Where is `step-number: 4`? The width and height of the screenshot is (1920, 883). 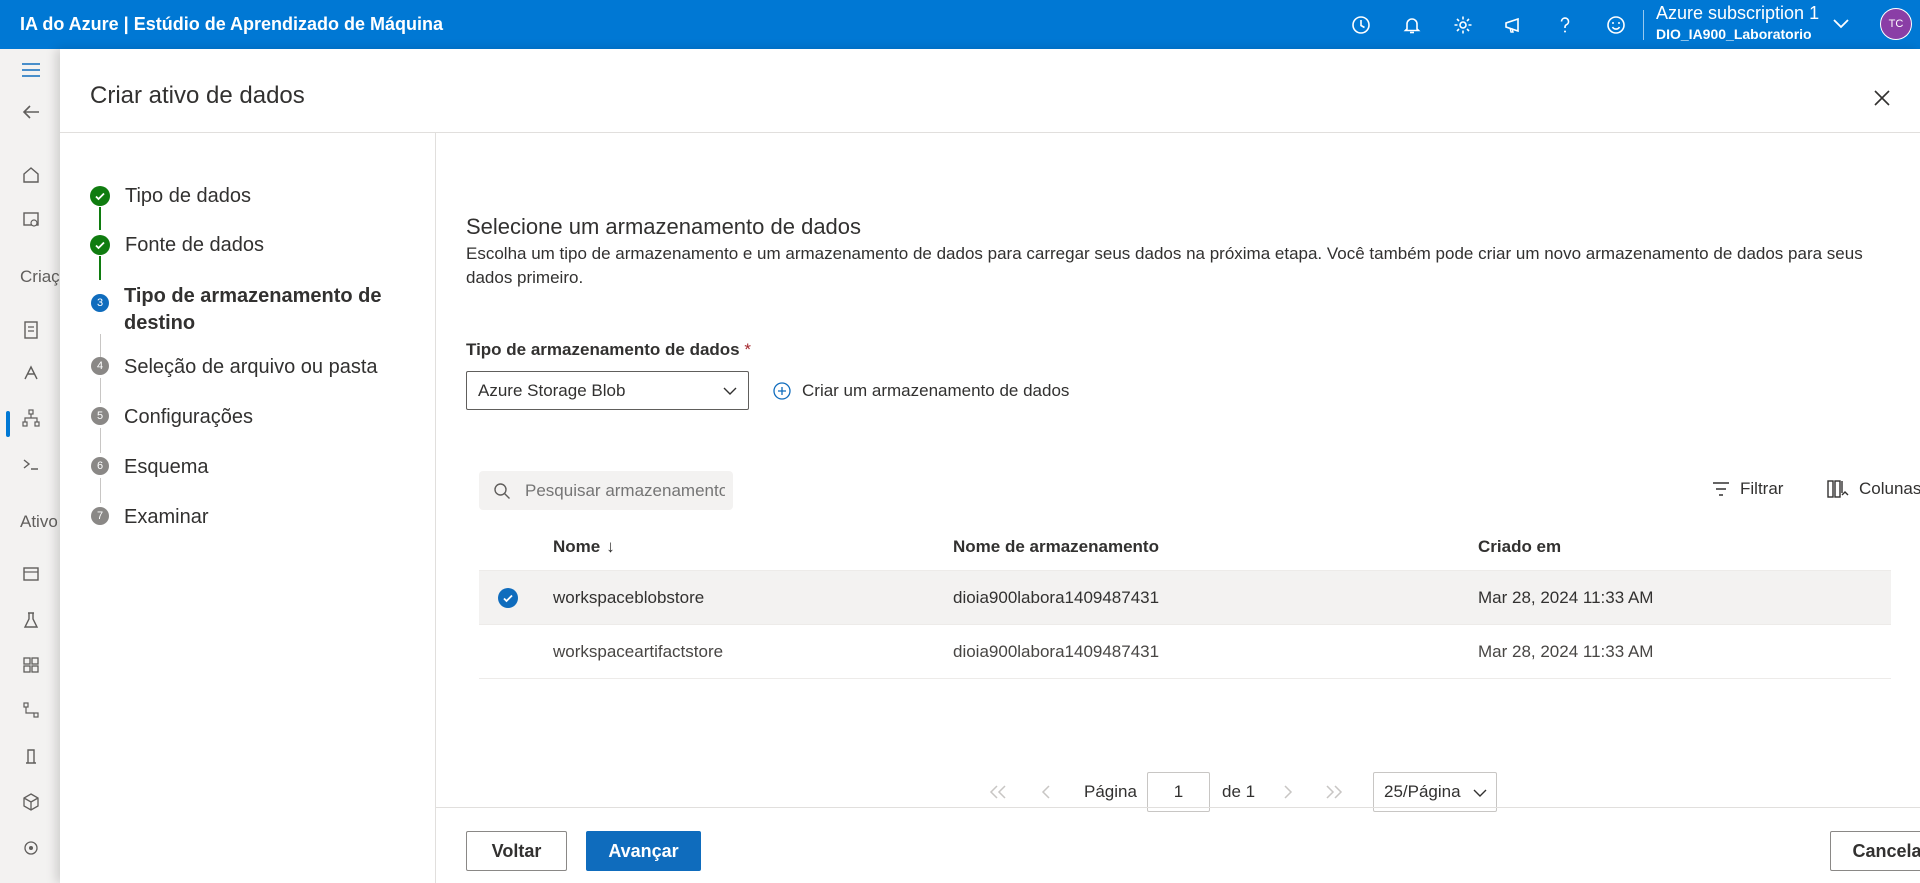
step-number: 4 is located at coordinates (100, 366).